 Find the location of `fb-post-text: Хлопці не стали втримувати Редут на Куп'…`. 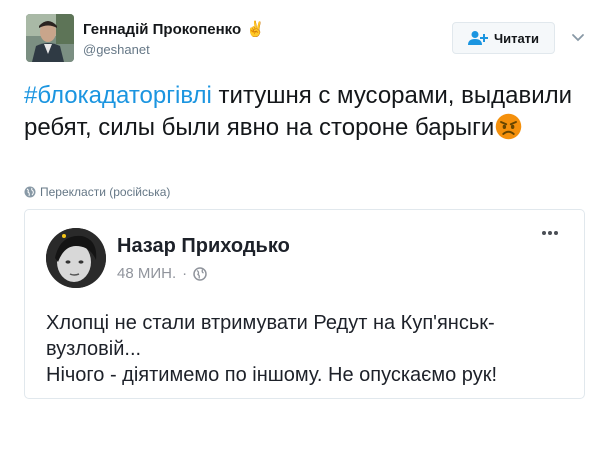

fb-post-text: Хлопці не стали втримувати Редут на Куп'… is located at coordinates (308, 349).